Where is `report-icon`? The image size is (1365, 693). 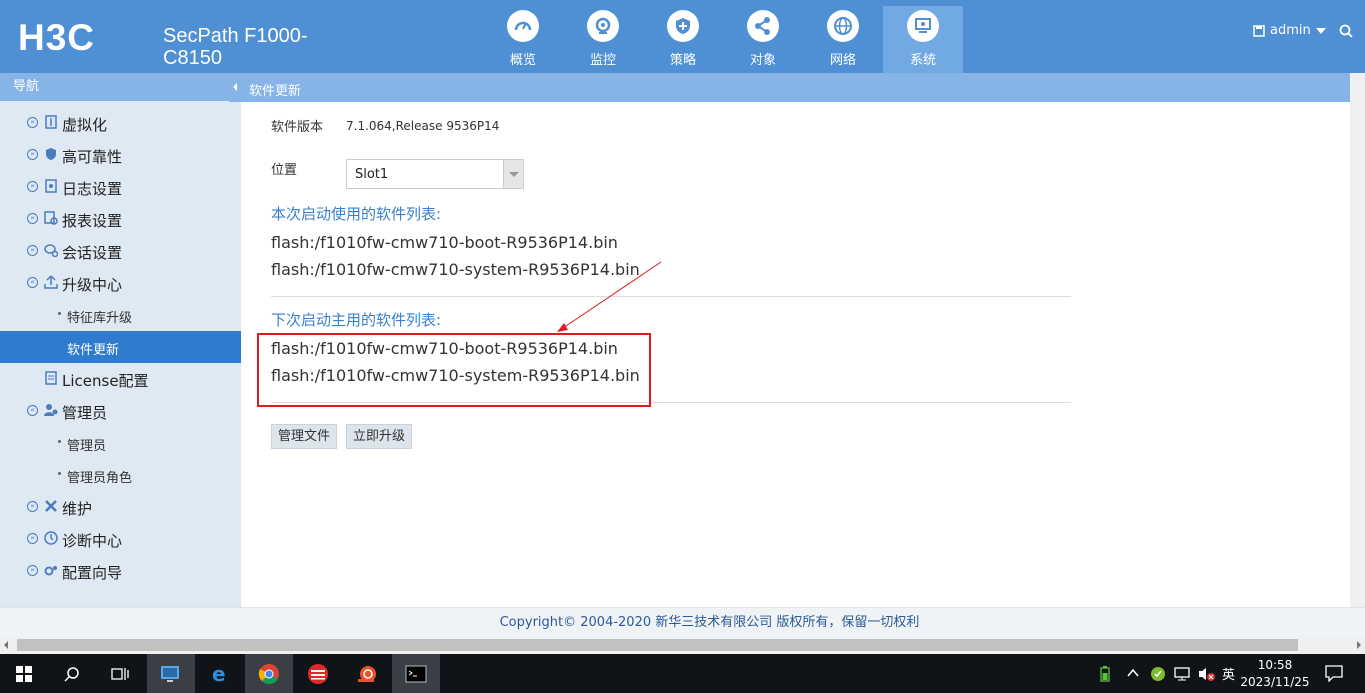
report-icon is located at coordinates (51, 218).